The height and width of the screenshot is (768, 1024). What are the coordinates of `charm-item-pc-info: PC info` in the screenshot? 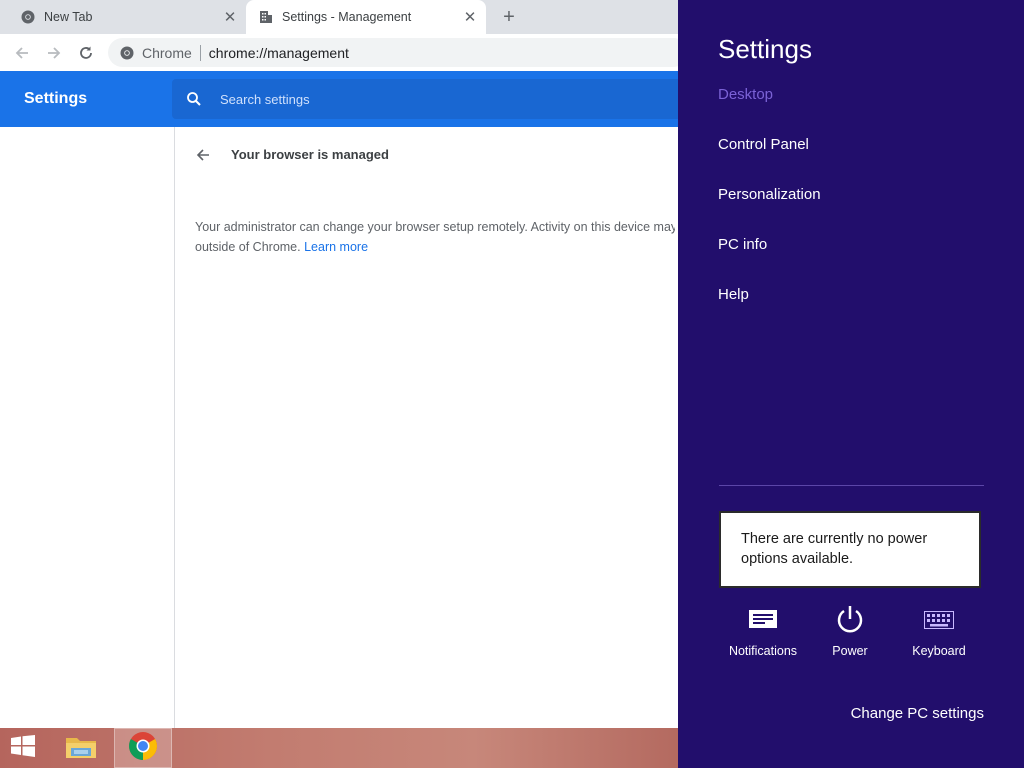 It's located at (742, 244).